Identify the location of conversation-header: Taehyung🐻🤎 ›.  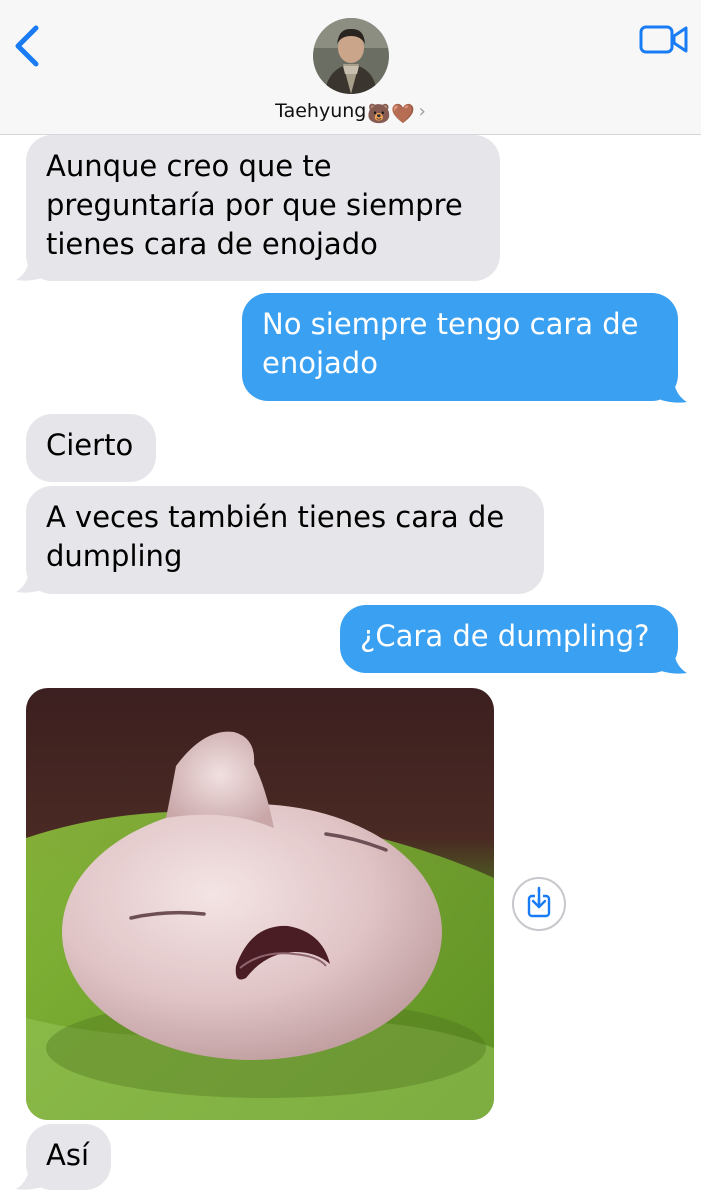
(350, 67).